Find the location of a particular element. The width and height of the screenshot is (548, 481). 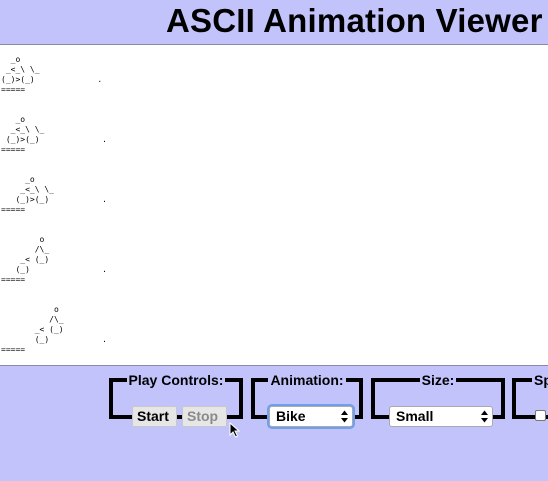

page-title: ASCII Animation Viewer is located at coordinates (354, 20).